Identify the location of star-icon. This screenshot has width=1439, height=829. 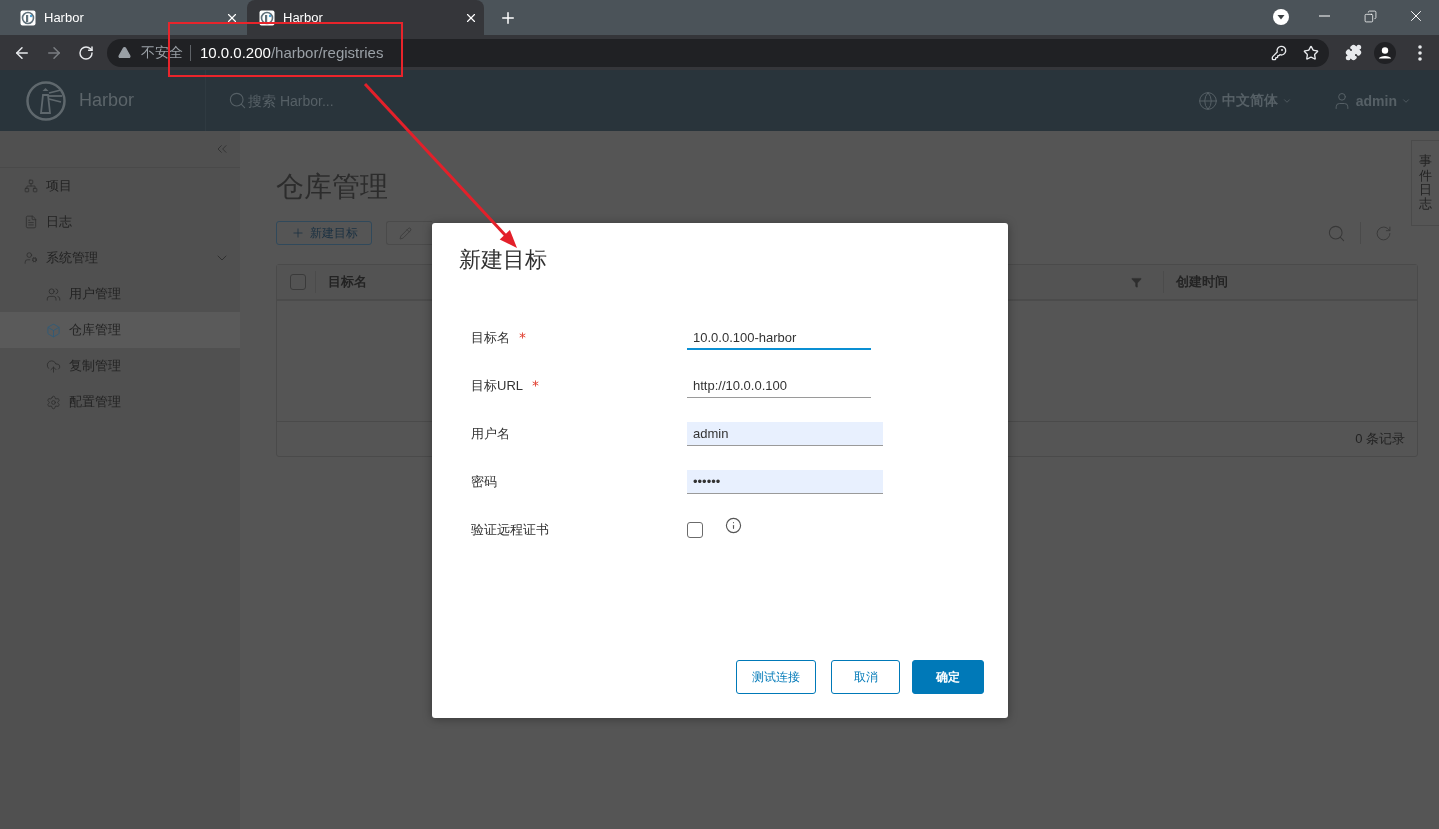
(1311, 52).